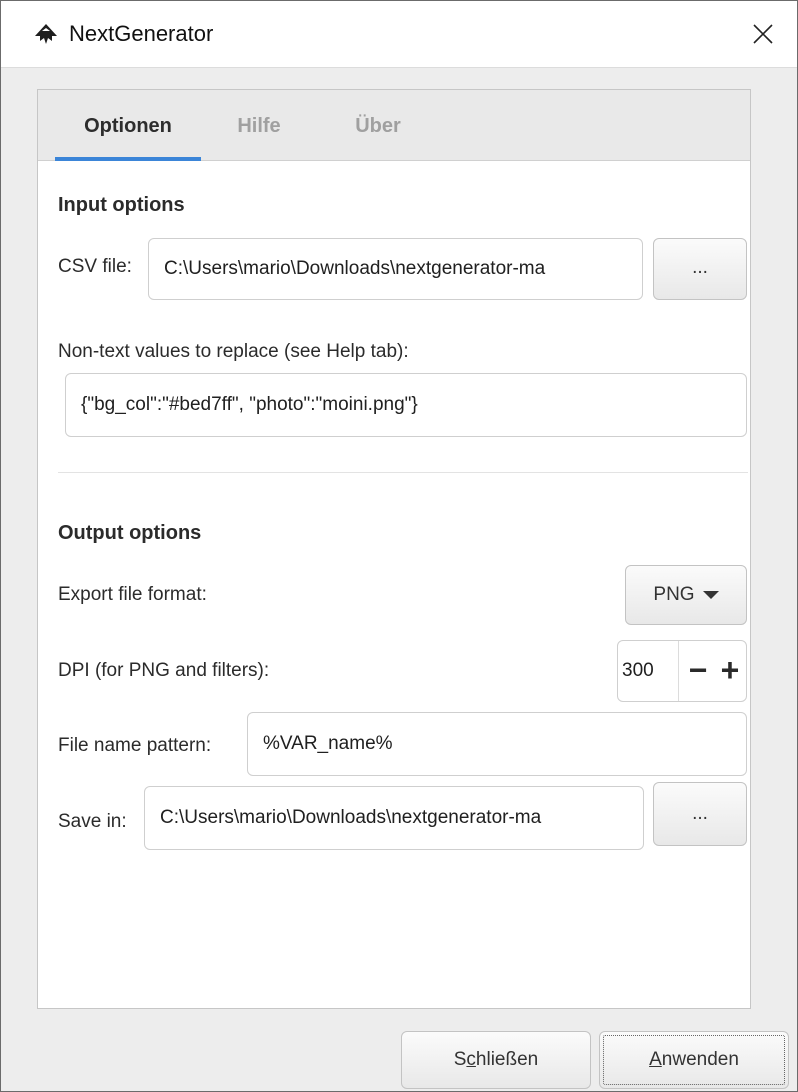 Image resolution: width=798 pixels, height=1092 pixels. I want to click on close-button-mnemonic: c, so click(471, 1059).